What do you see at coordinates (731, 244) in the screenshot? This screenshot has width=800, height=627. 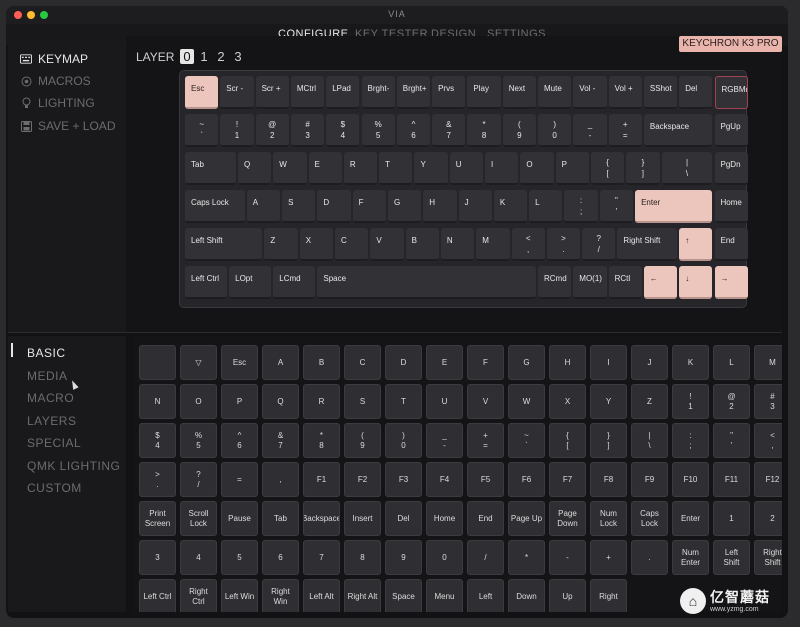 I see `keyboard-key: End` at bounding box center [731, 244].